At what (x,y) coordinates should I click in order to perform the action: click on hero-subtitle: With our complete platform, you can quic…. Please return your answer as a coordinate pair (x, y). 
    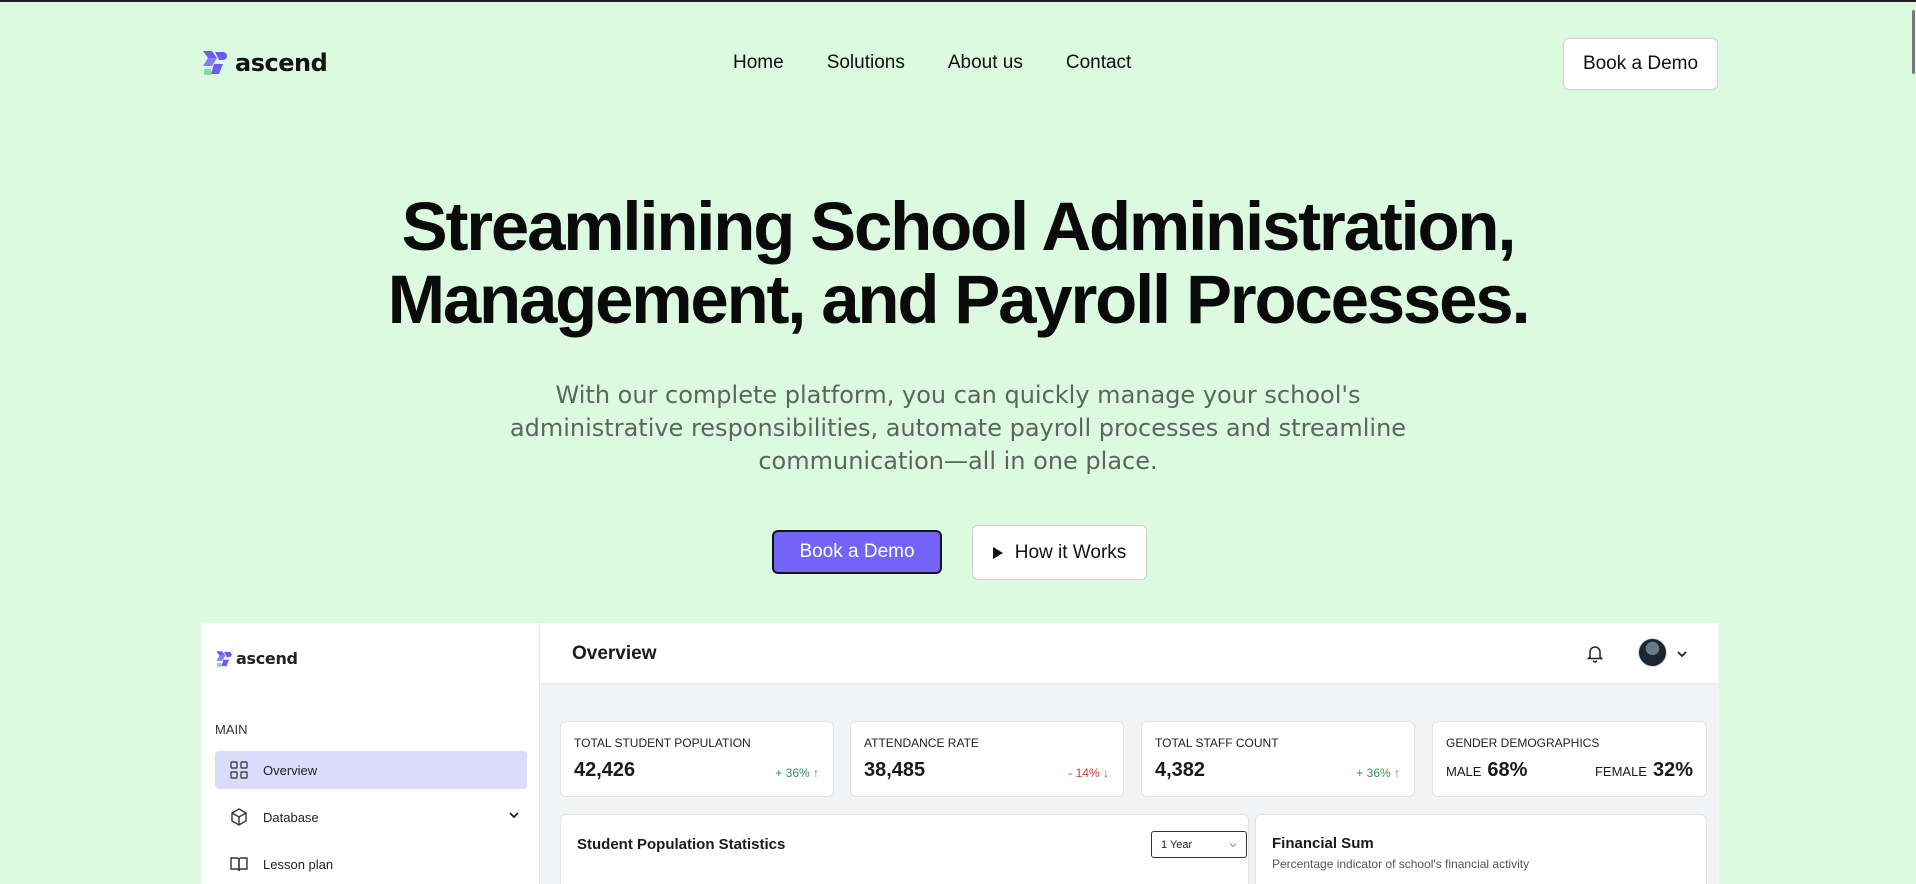
    Looking at the image, I should click on (958, 428).